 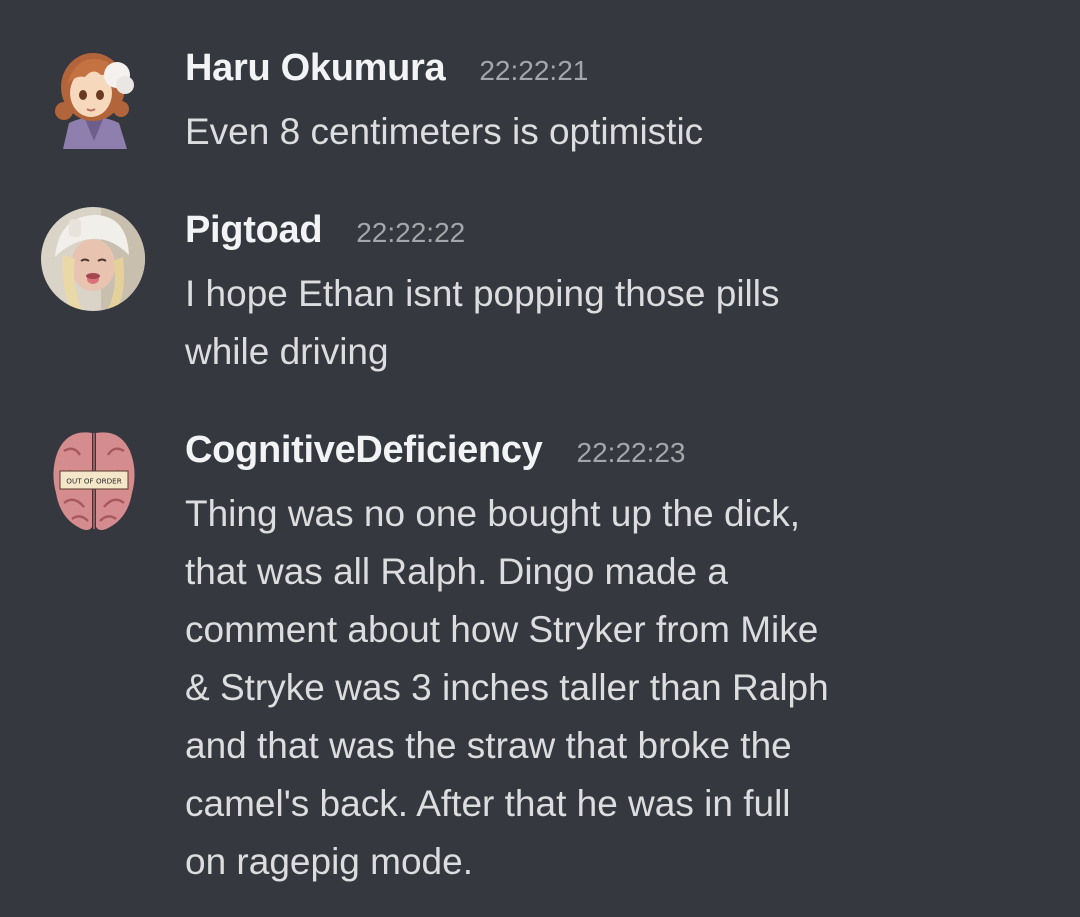 I want to click on message-header: CognitiveDeficiency 22:22:23, so click(x=615, y=454).